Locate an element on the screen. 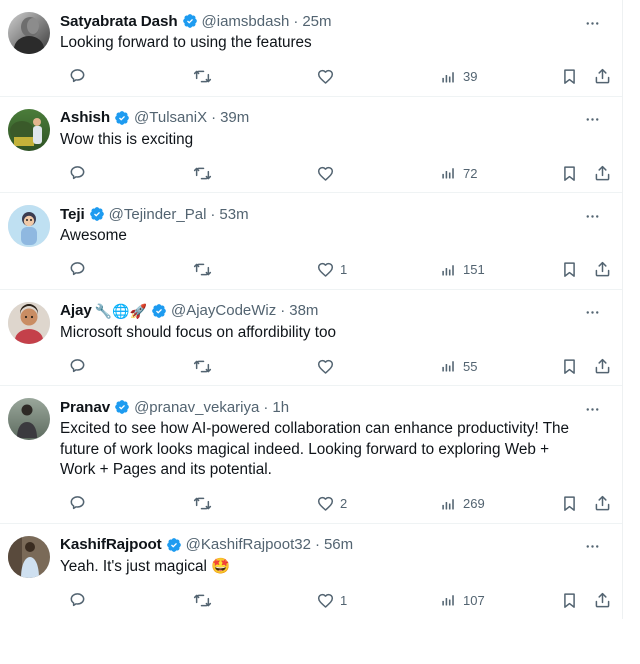 The width and height of the screenshot is (640, 664). timestamp: 53m is located at coordinates (233, 214).